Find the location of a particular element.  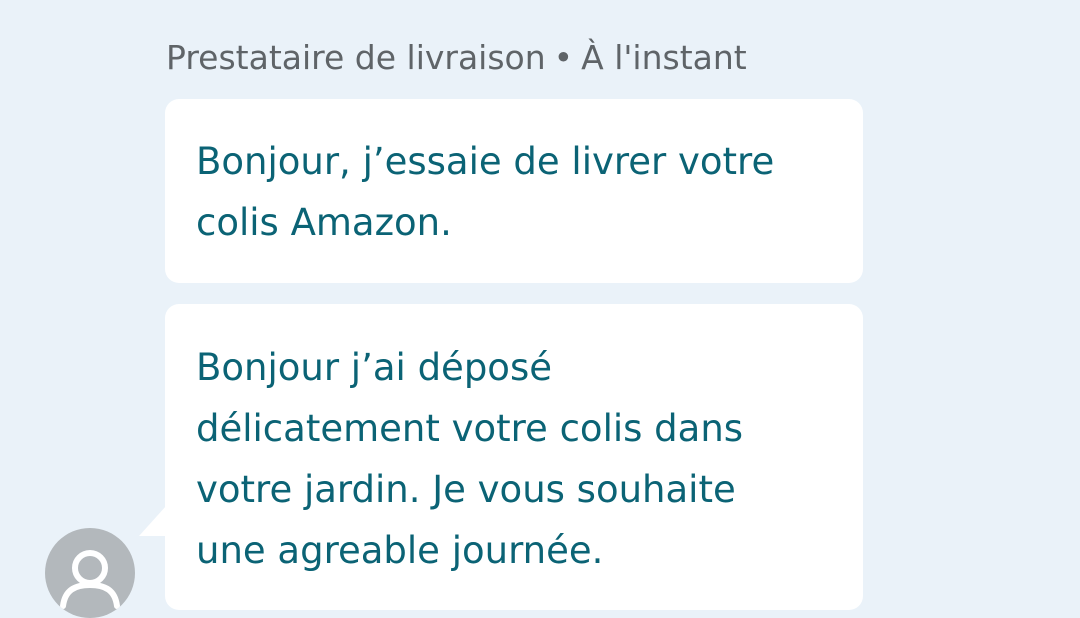

bubble-tail is located at coordinates (152, 521).